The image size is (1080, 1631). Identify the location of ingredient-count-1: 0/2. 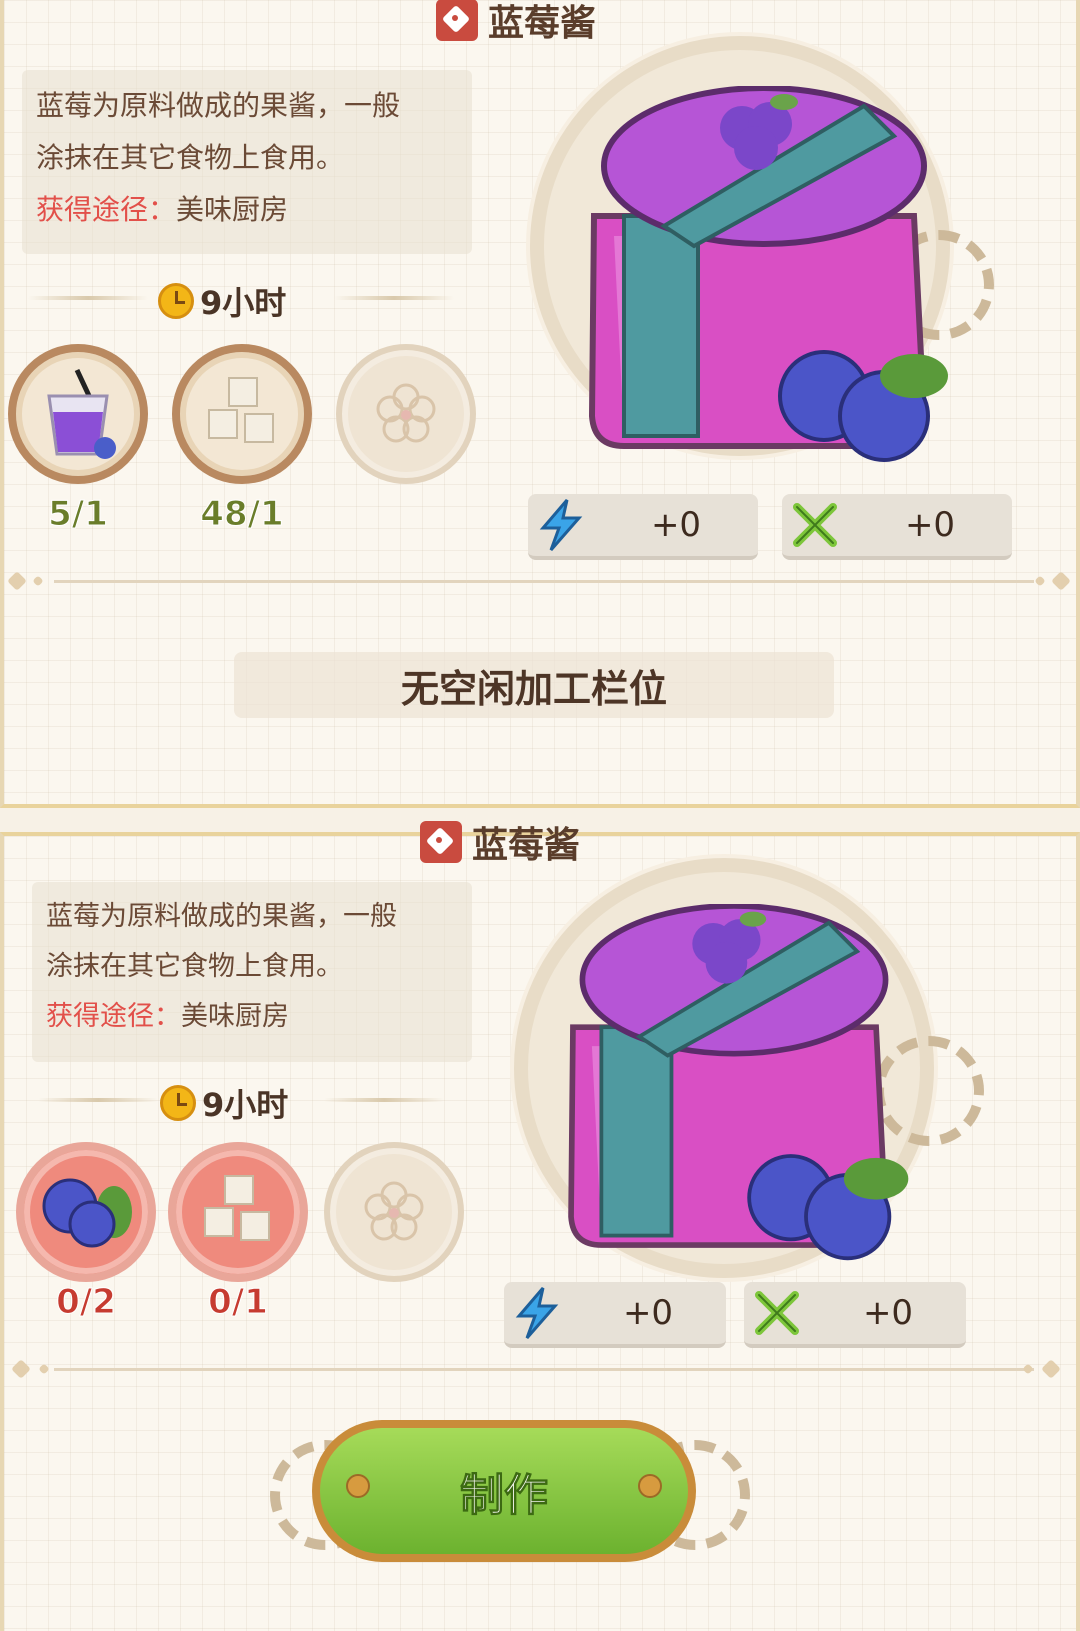
(86, 1302).